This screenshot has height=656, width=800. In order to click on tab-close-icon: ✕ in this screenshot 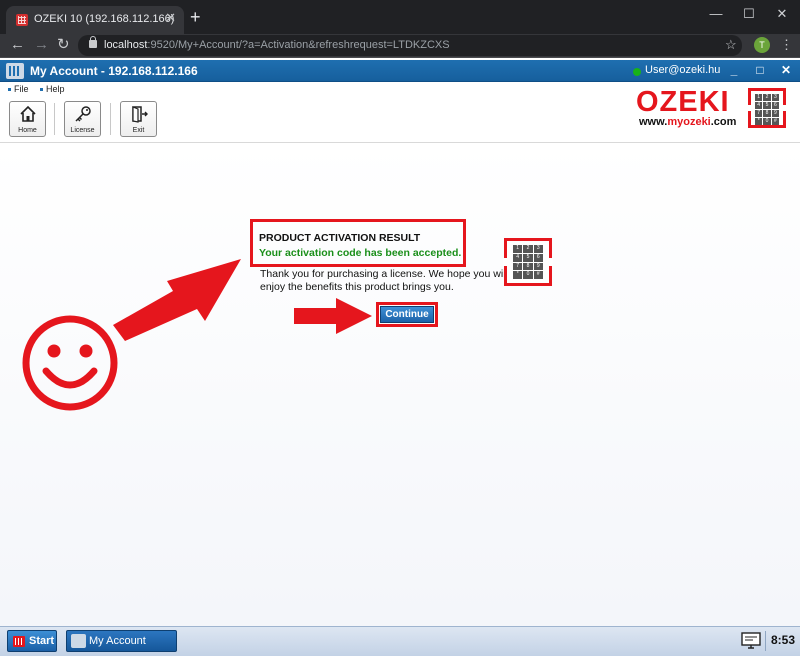, I will do `click(170, 18)`.